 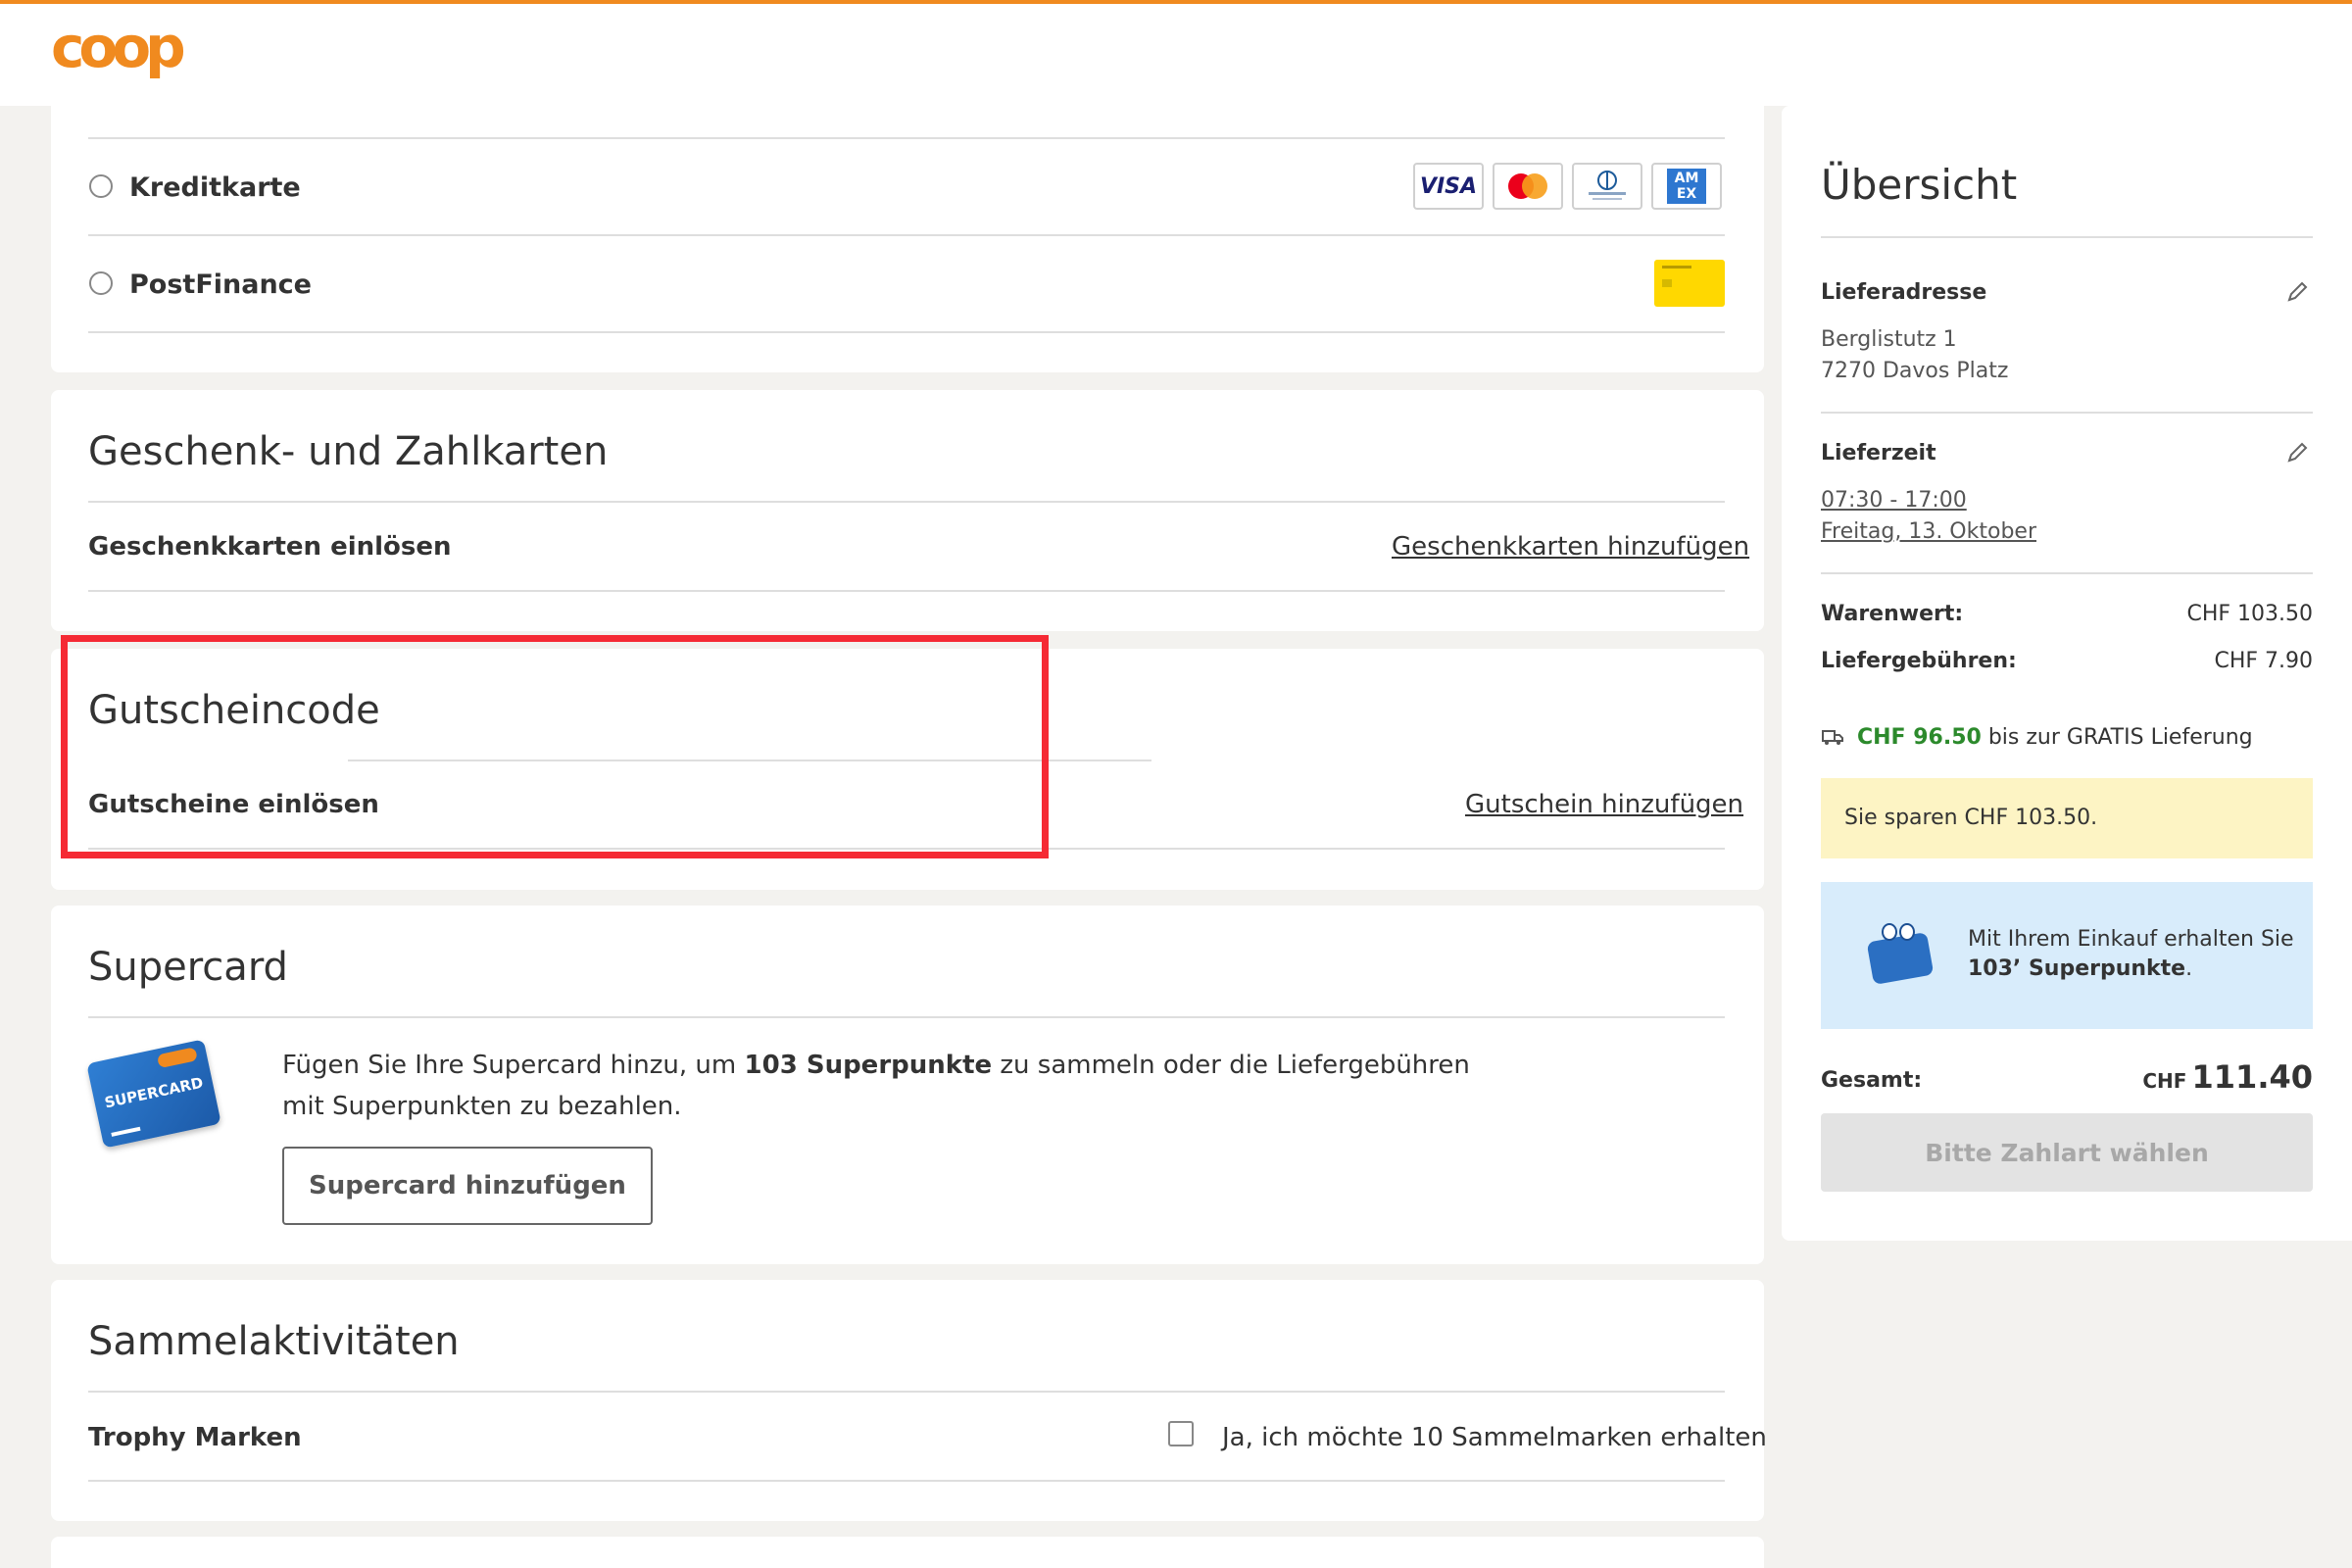 I want to click on total-value: CHF 111.40, so click(x=2227, y=1077).